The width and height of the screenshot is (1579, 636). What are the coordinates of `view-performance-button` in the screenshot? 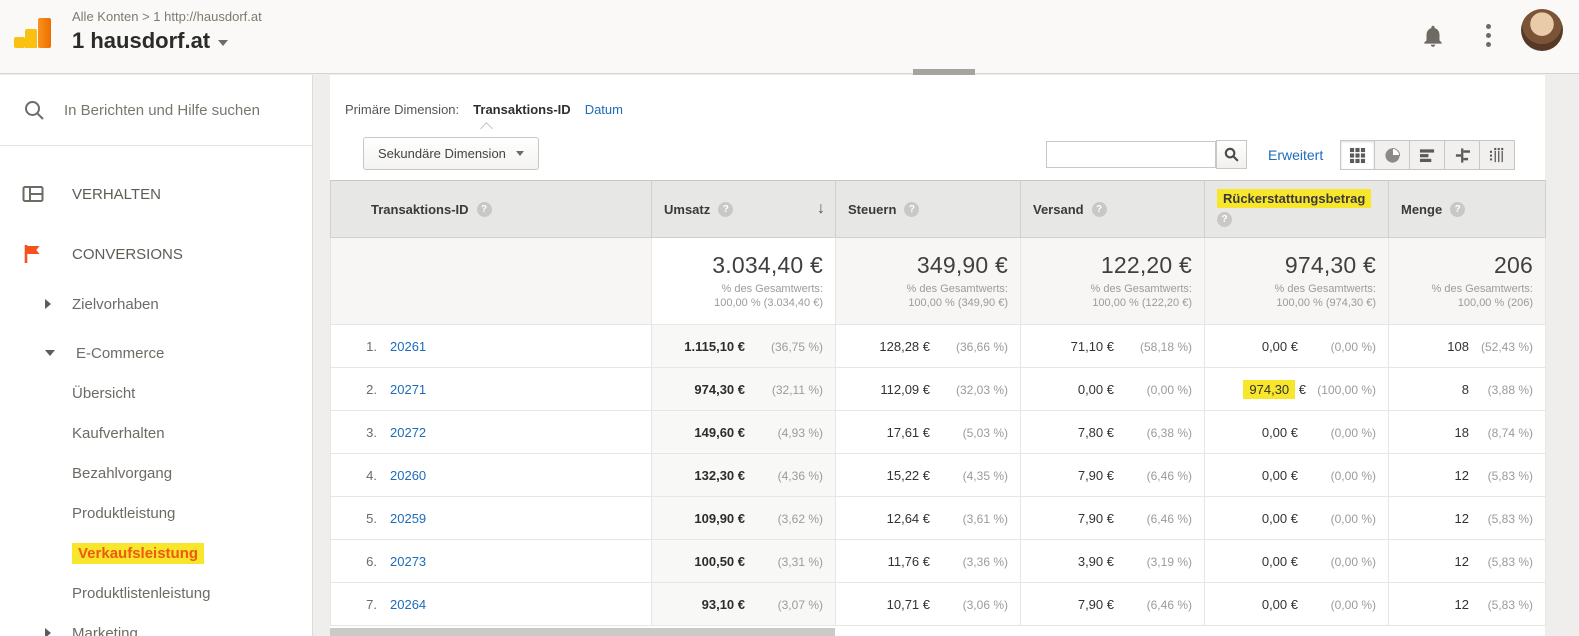 It's located at (1427, 155).